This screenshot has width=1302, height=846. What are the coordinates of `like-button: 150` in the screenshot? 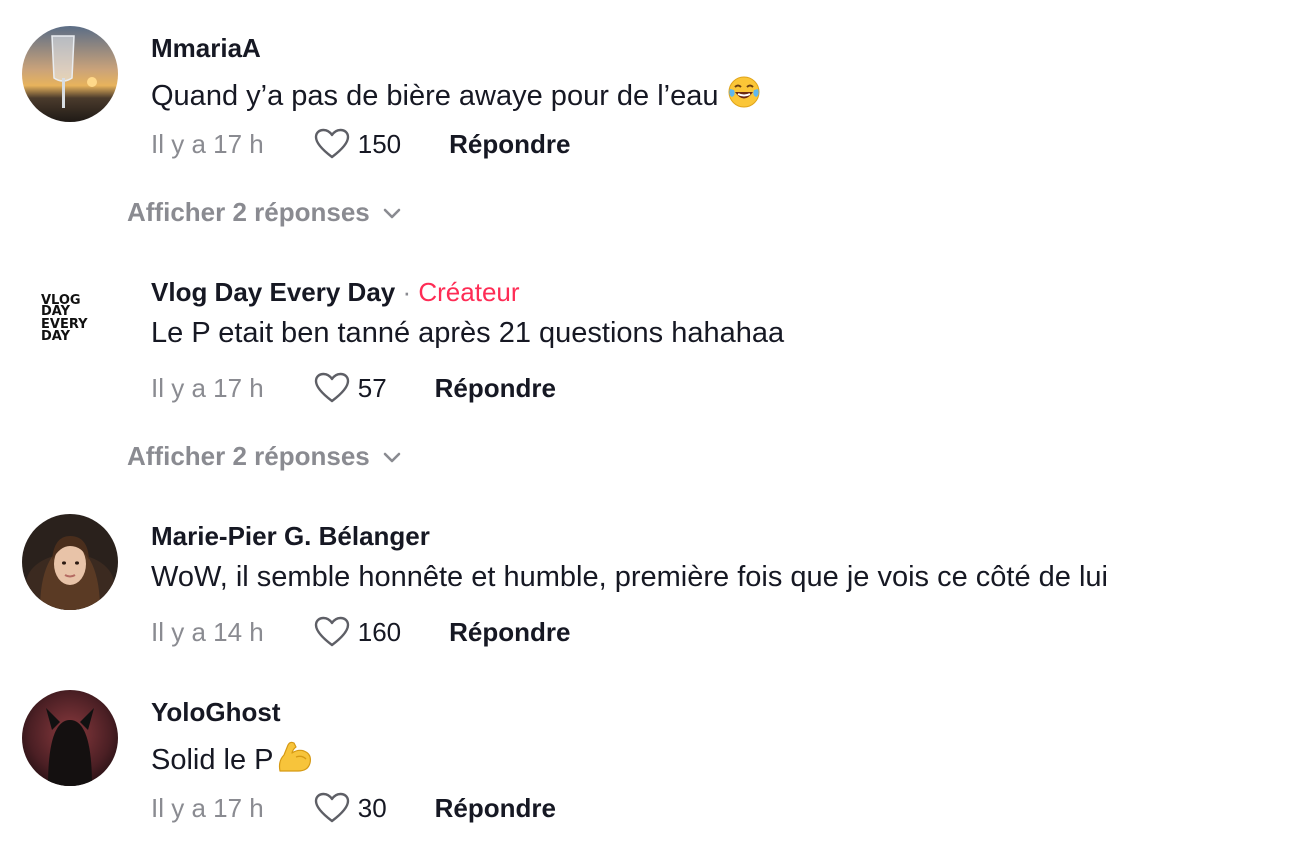 It's located at (357, 144).